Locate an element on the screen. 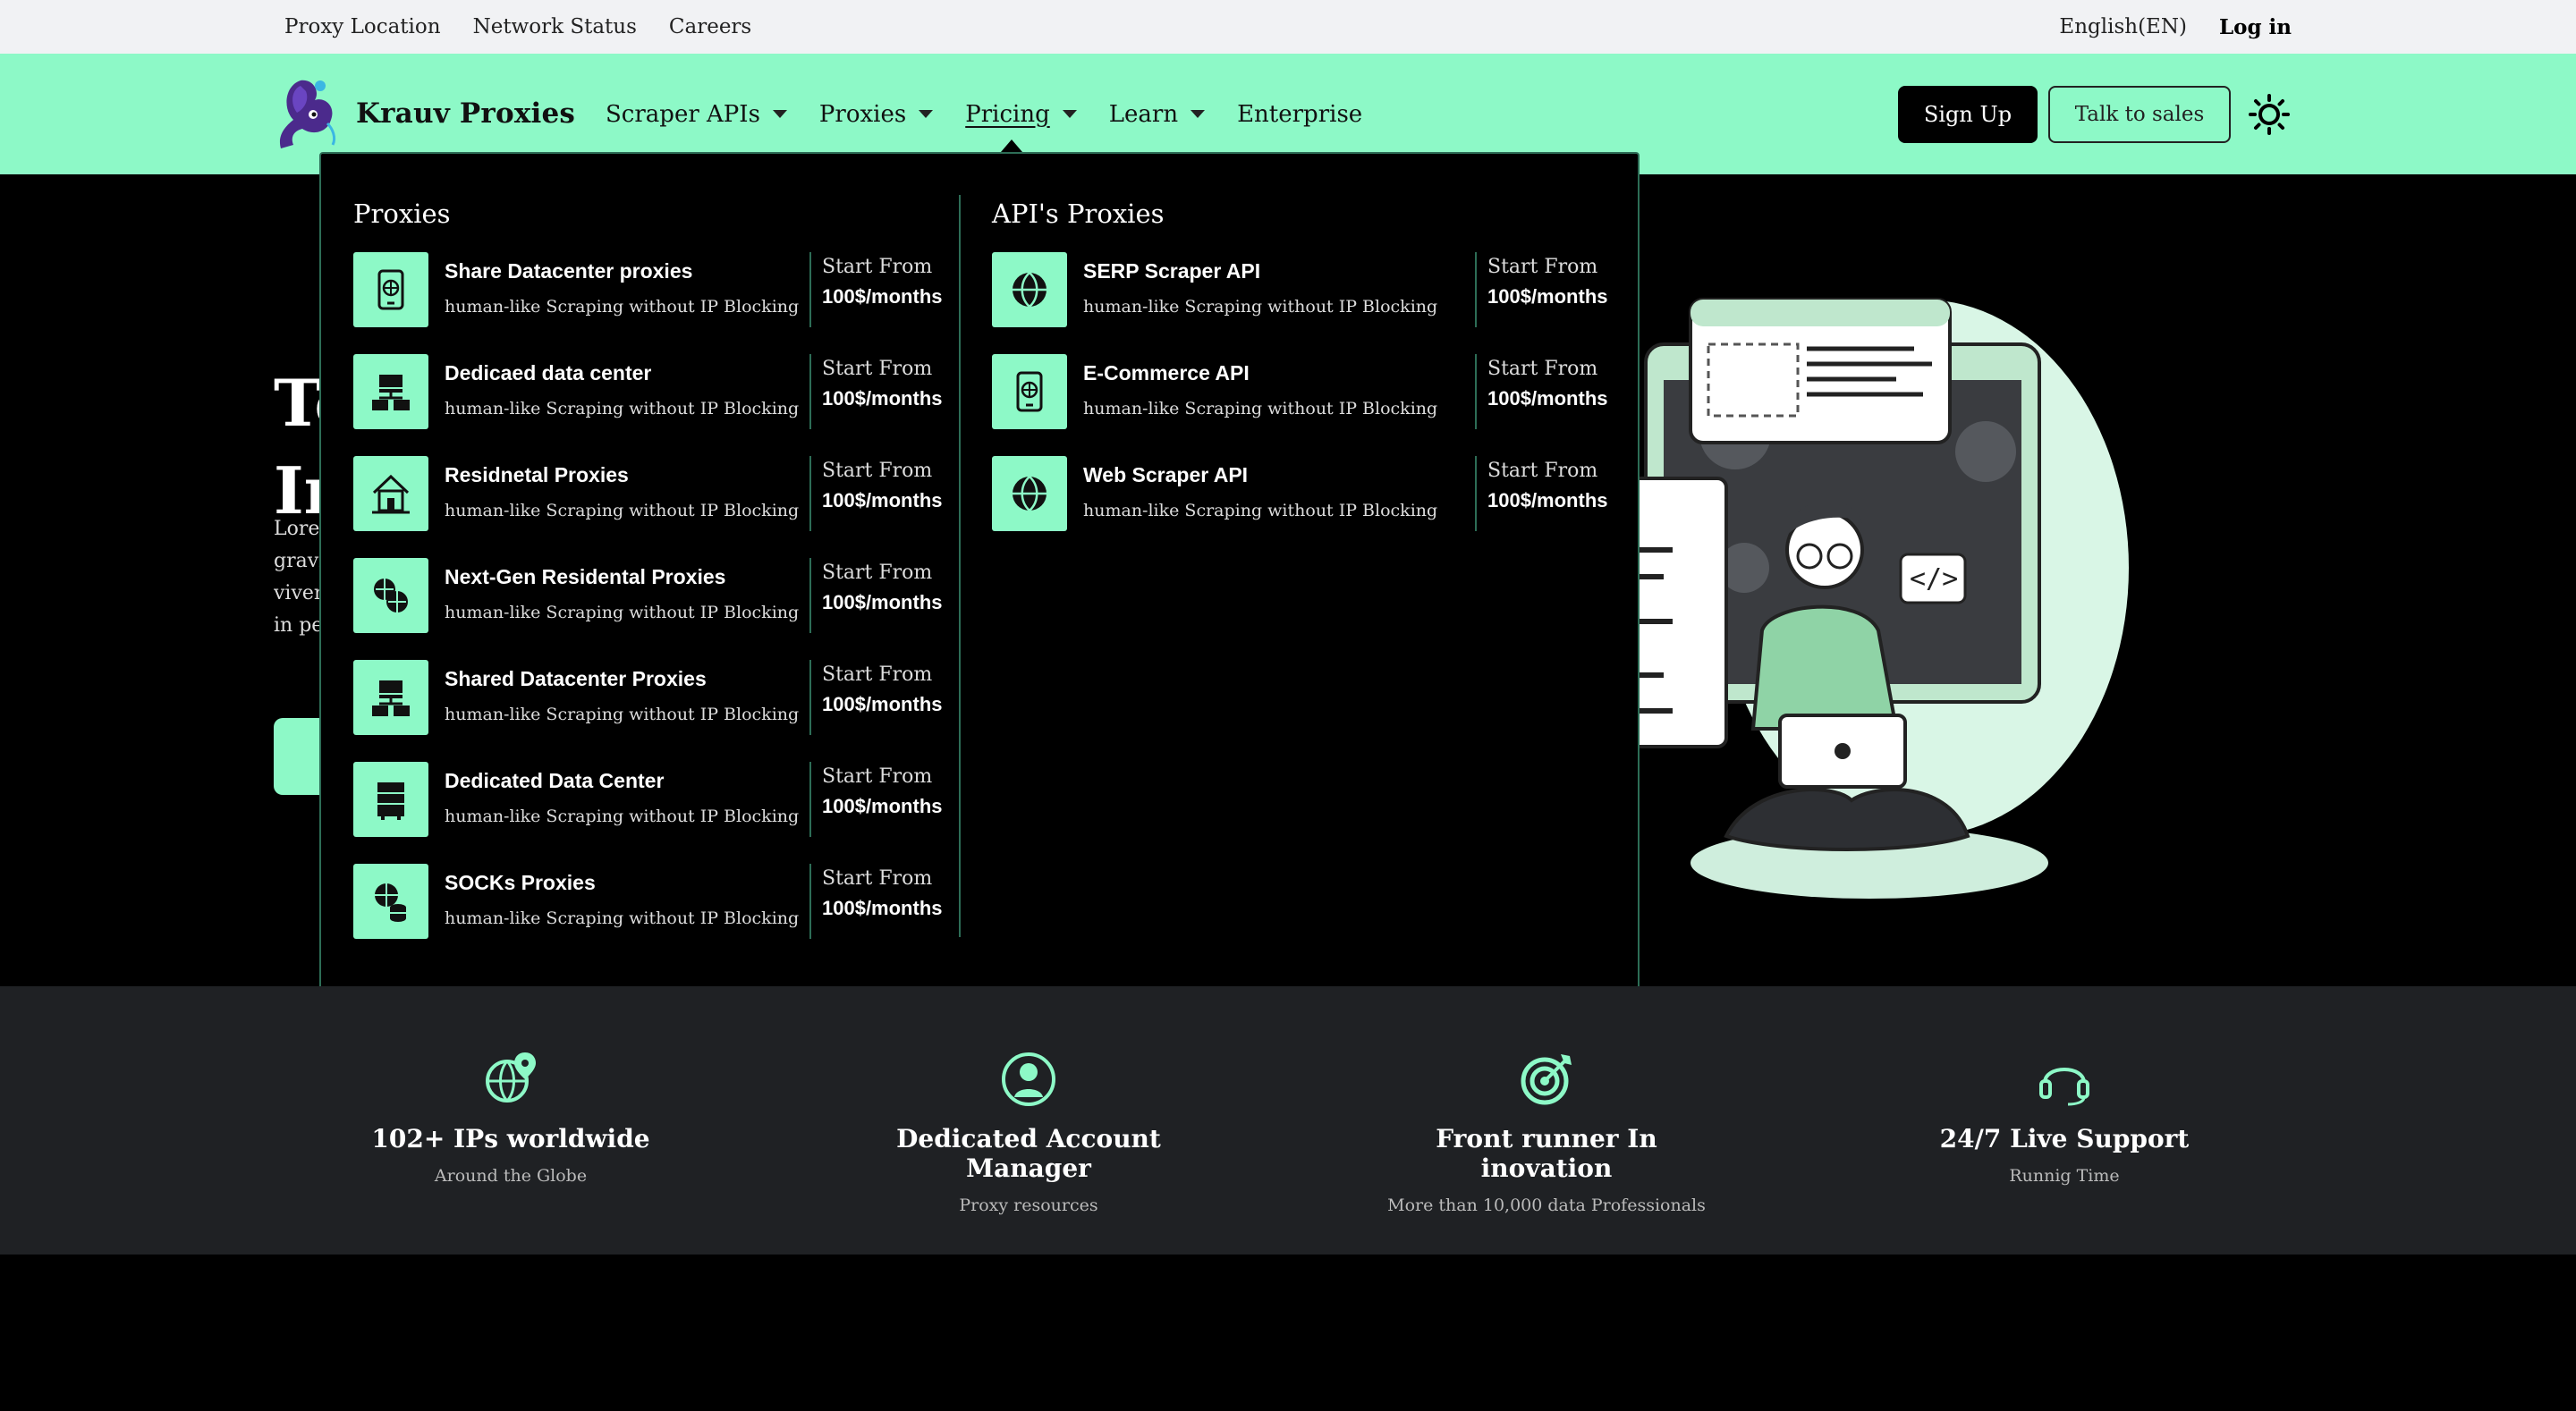 This screenshot has height=1411, width=2576. item-name: SOCKs Proxies is located at coordinates (520, 882).